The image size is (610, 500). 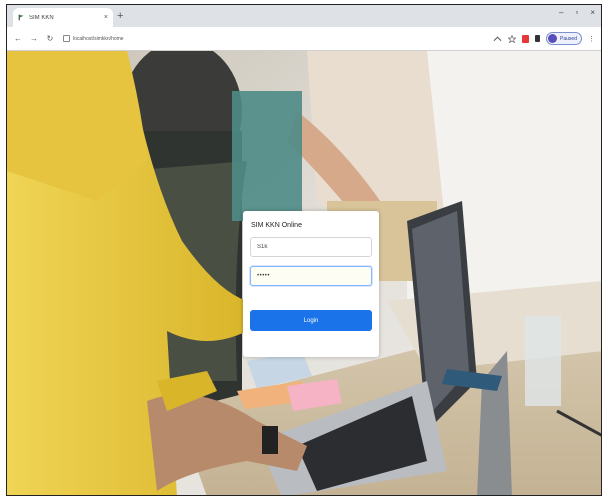 What do you see at coordinates (311, 247) in the screenshot?
I see `username-input` at bounding box center [311, 247].